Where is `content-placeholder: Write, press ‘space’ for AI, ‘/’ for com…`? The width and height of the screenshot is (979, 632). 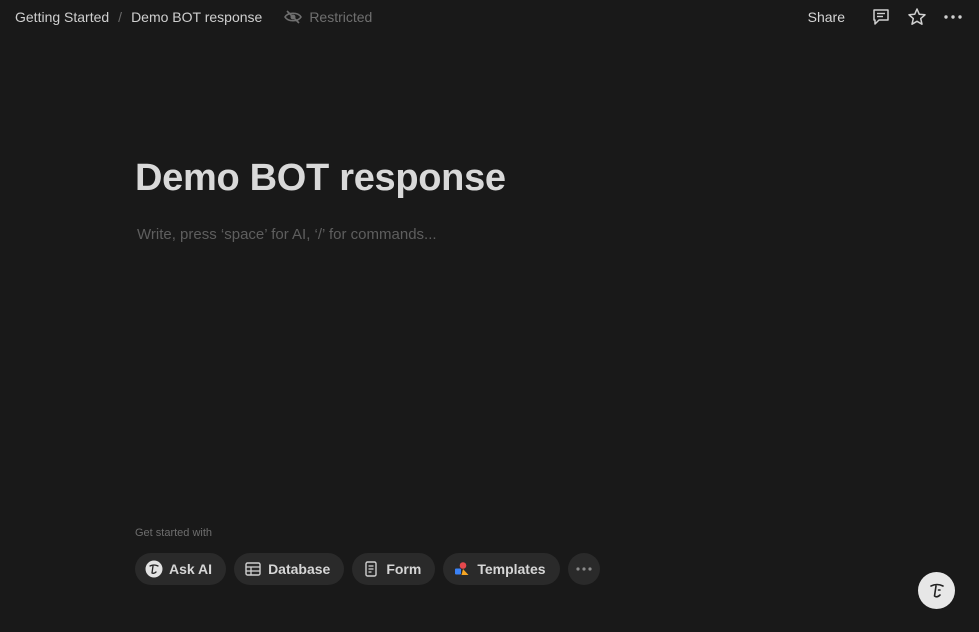 content-placeholder: Write, press ‘space’ for AI, ‘/’ for com… is located at coordinates (287, 234).